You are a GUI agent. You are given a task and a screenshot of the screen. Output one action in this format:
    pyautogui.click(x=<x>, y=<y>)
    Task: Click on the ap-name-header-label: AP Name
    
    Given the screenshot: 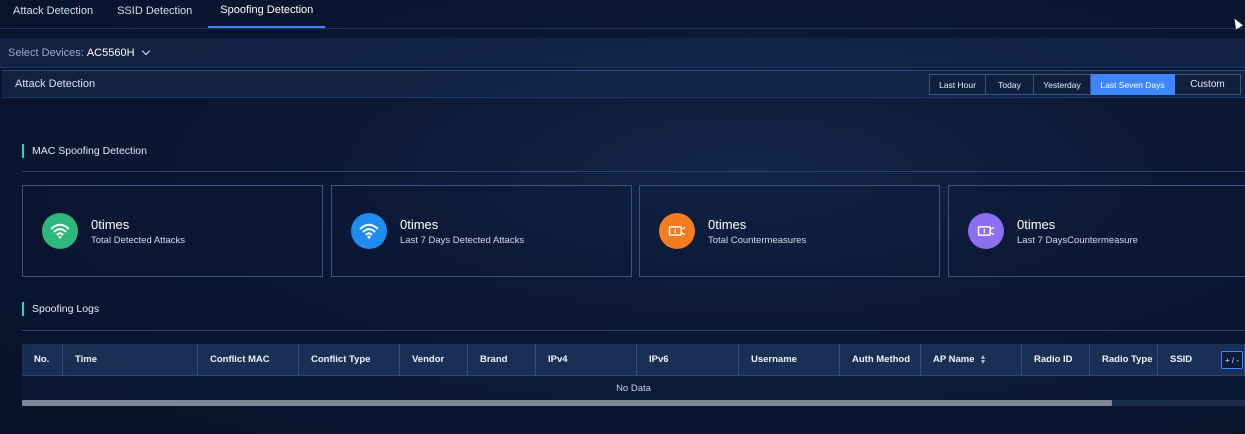 What is the action you would take?
    pyautogui.click(x=954, y=359)
    